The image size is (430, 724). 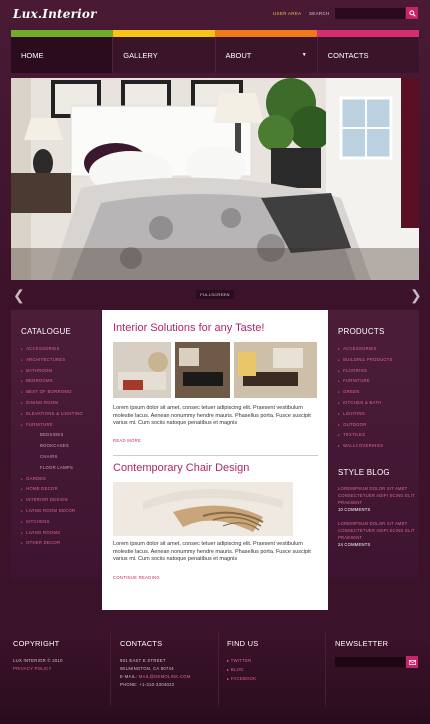 What do you see at coordinates (42, 489) in the screenshot?
I see `catalogue-item-label: HOME DECOR` at bounding box center [42, 489].